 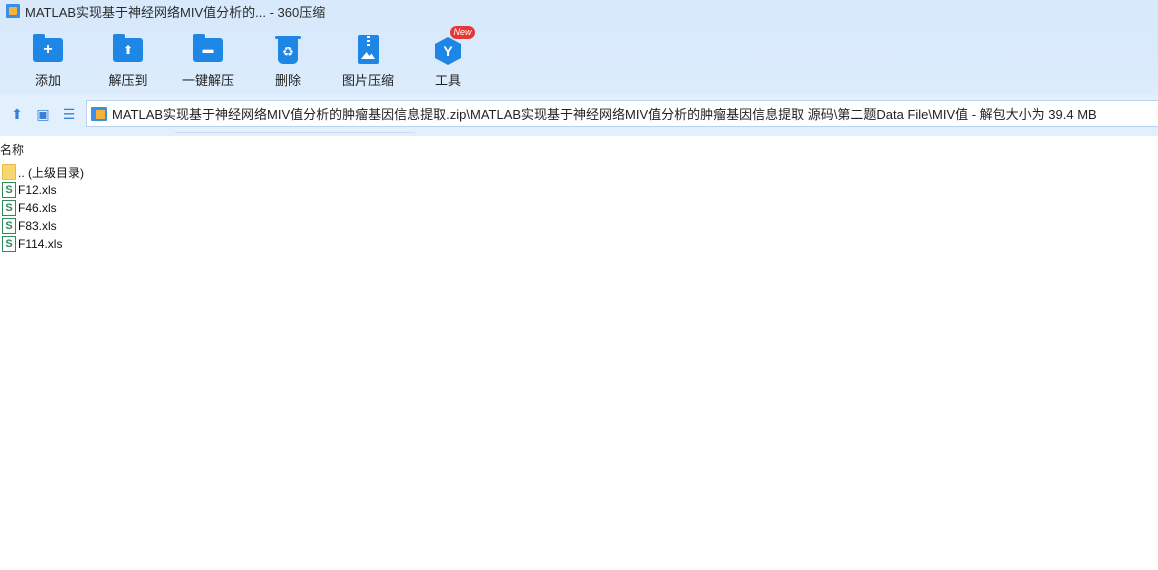 I want to click on list-item: .. (上级目录), so click(x=579, y=172).